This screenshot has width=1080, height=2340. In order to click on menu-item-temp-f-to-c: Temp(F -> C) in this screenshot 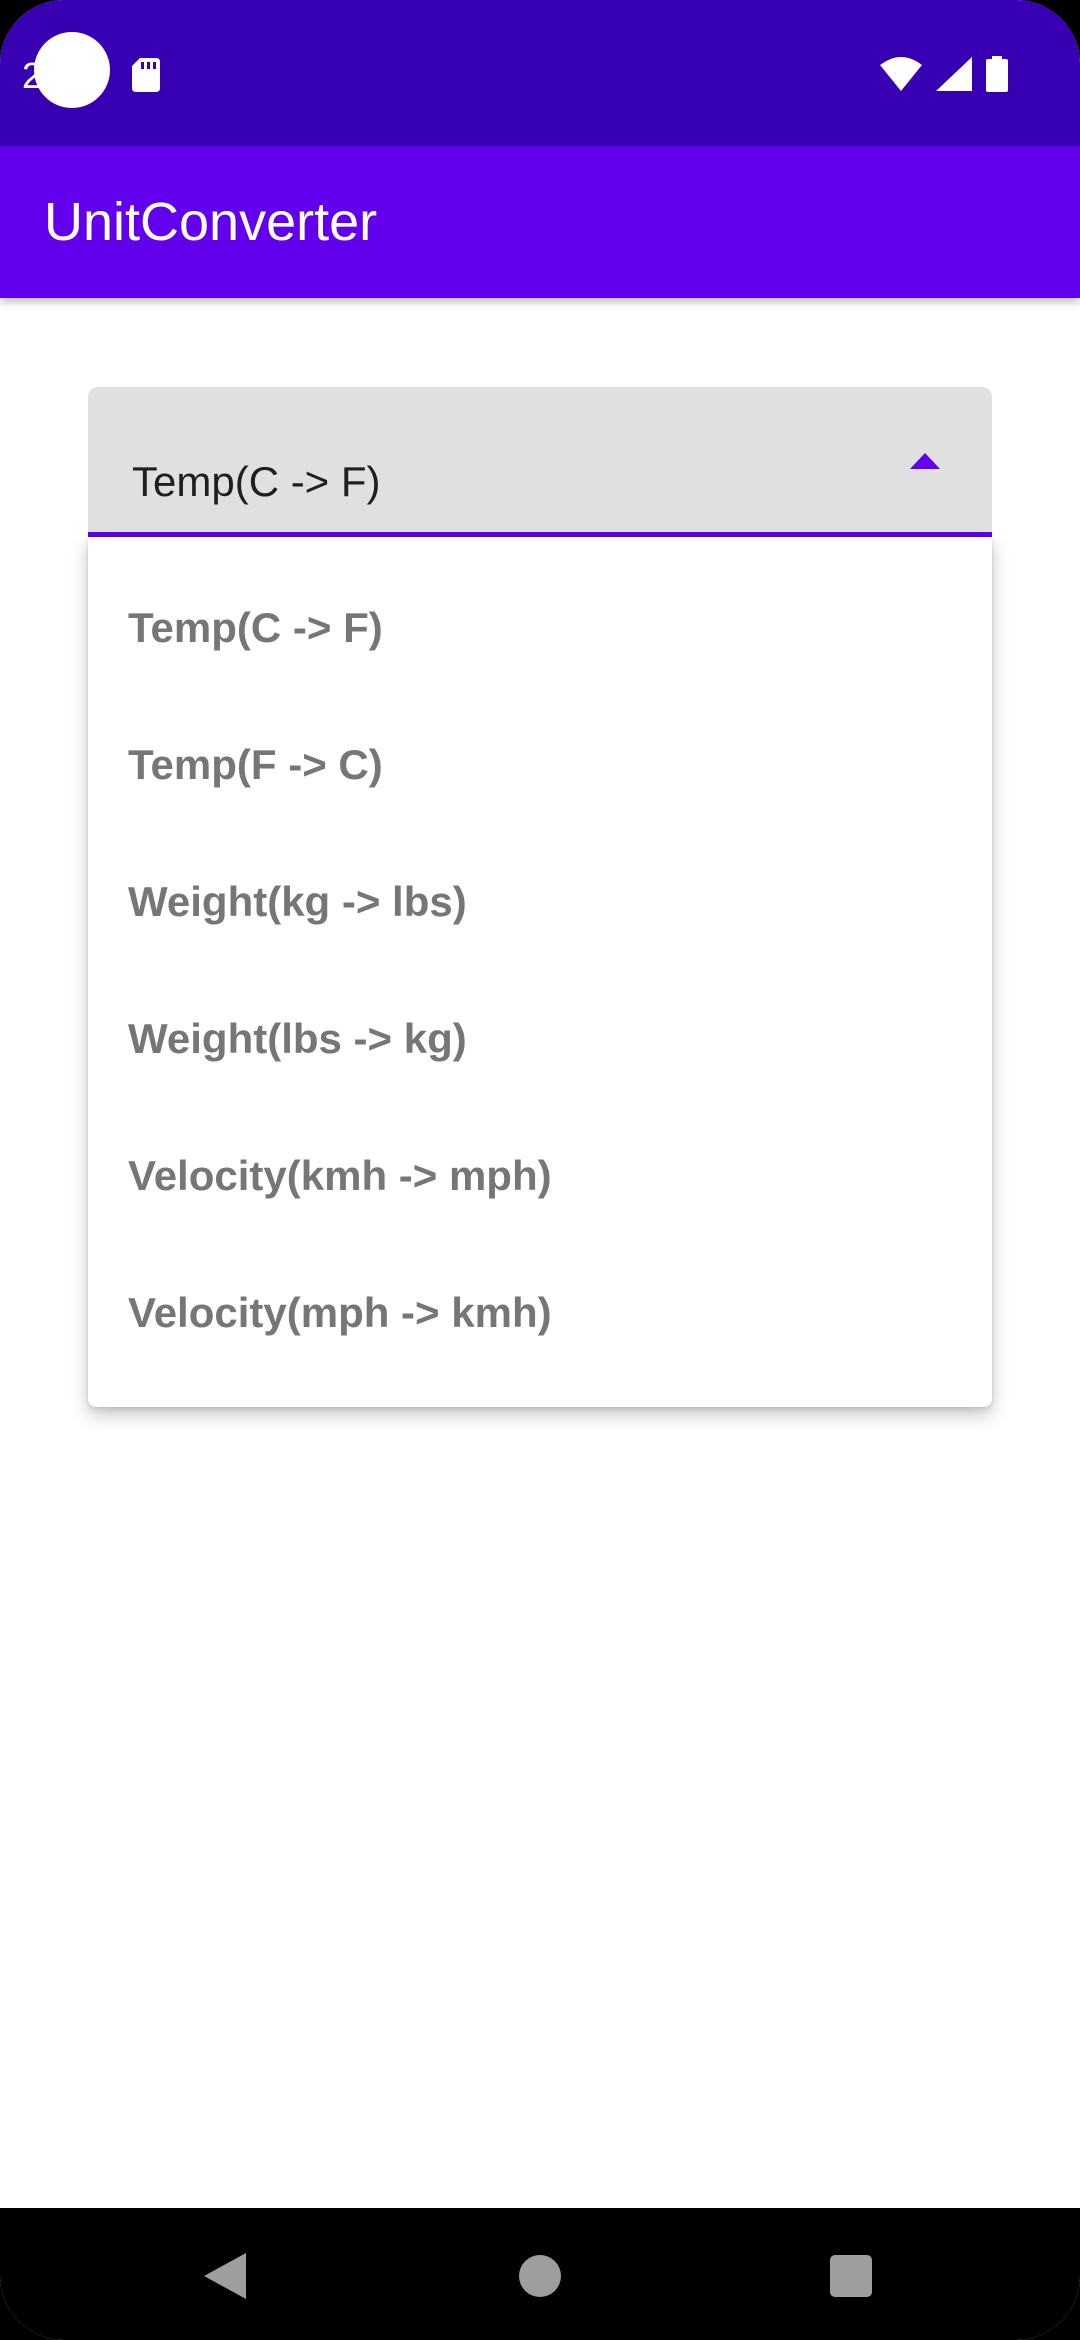, I will do `click(540, 764)`.